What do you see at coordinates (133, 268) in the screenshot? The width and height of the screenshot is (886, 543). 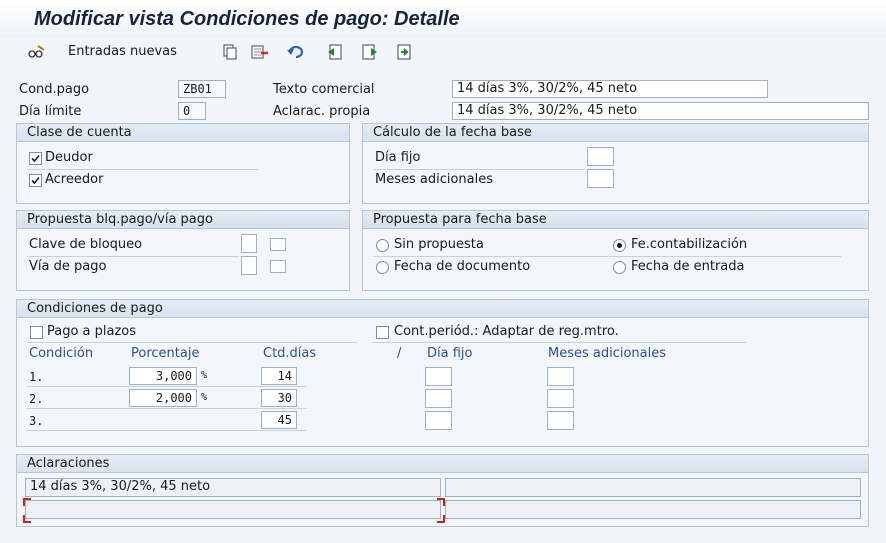 I see `via-pago-row: Vía de pago` at bounding box center [133, 268].